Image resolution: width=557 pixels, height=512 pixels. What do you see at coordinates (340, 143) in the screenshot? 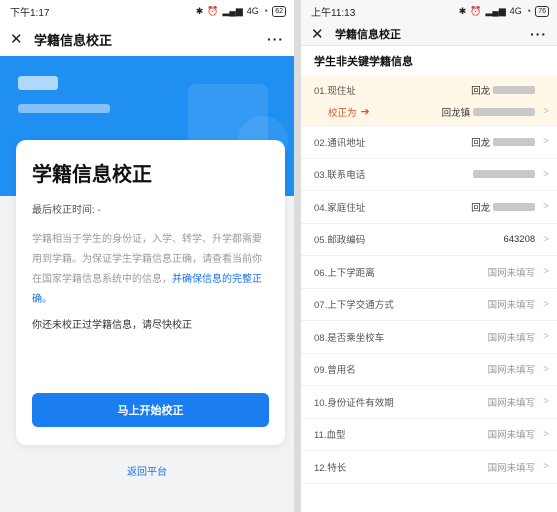
I see `row-label: 02.通讯地址` at bounding box center [340, 143].